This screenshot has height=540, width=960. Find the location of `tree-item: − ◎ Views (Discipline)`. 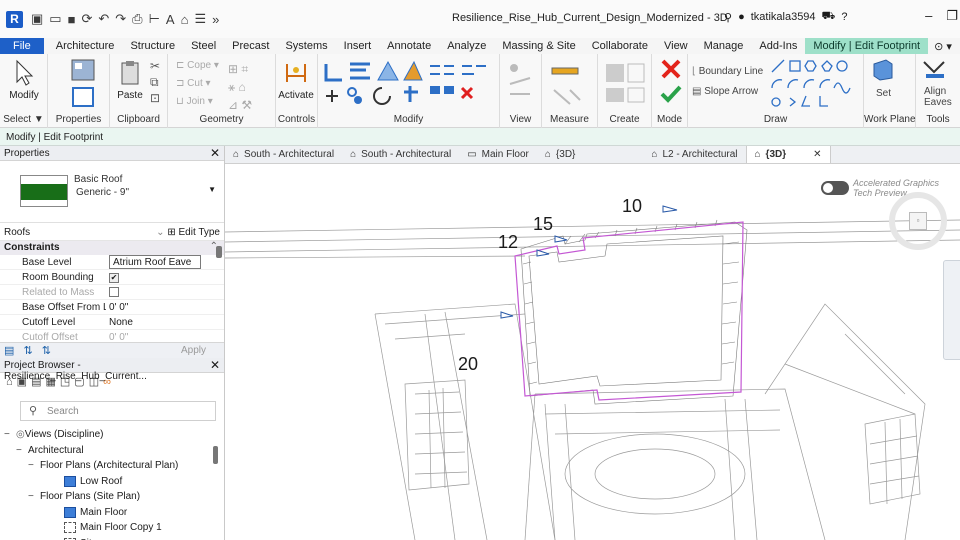

tree-item: − ◎ Views (Discipline) is located at coordinates (112, 435).